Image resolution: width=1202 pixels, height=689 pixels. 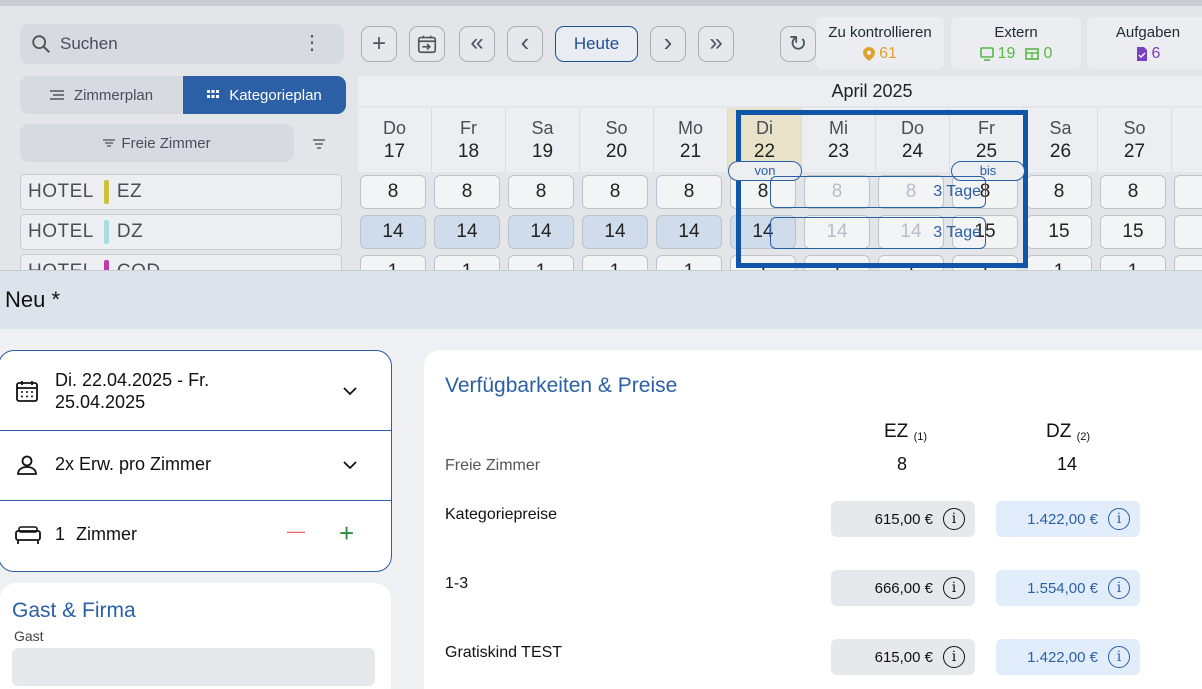 I want to click on day-column-header: So 27, so click(x=1135, y=140).